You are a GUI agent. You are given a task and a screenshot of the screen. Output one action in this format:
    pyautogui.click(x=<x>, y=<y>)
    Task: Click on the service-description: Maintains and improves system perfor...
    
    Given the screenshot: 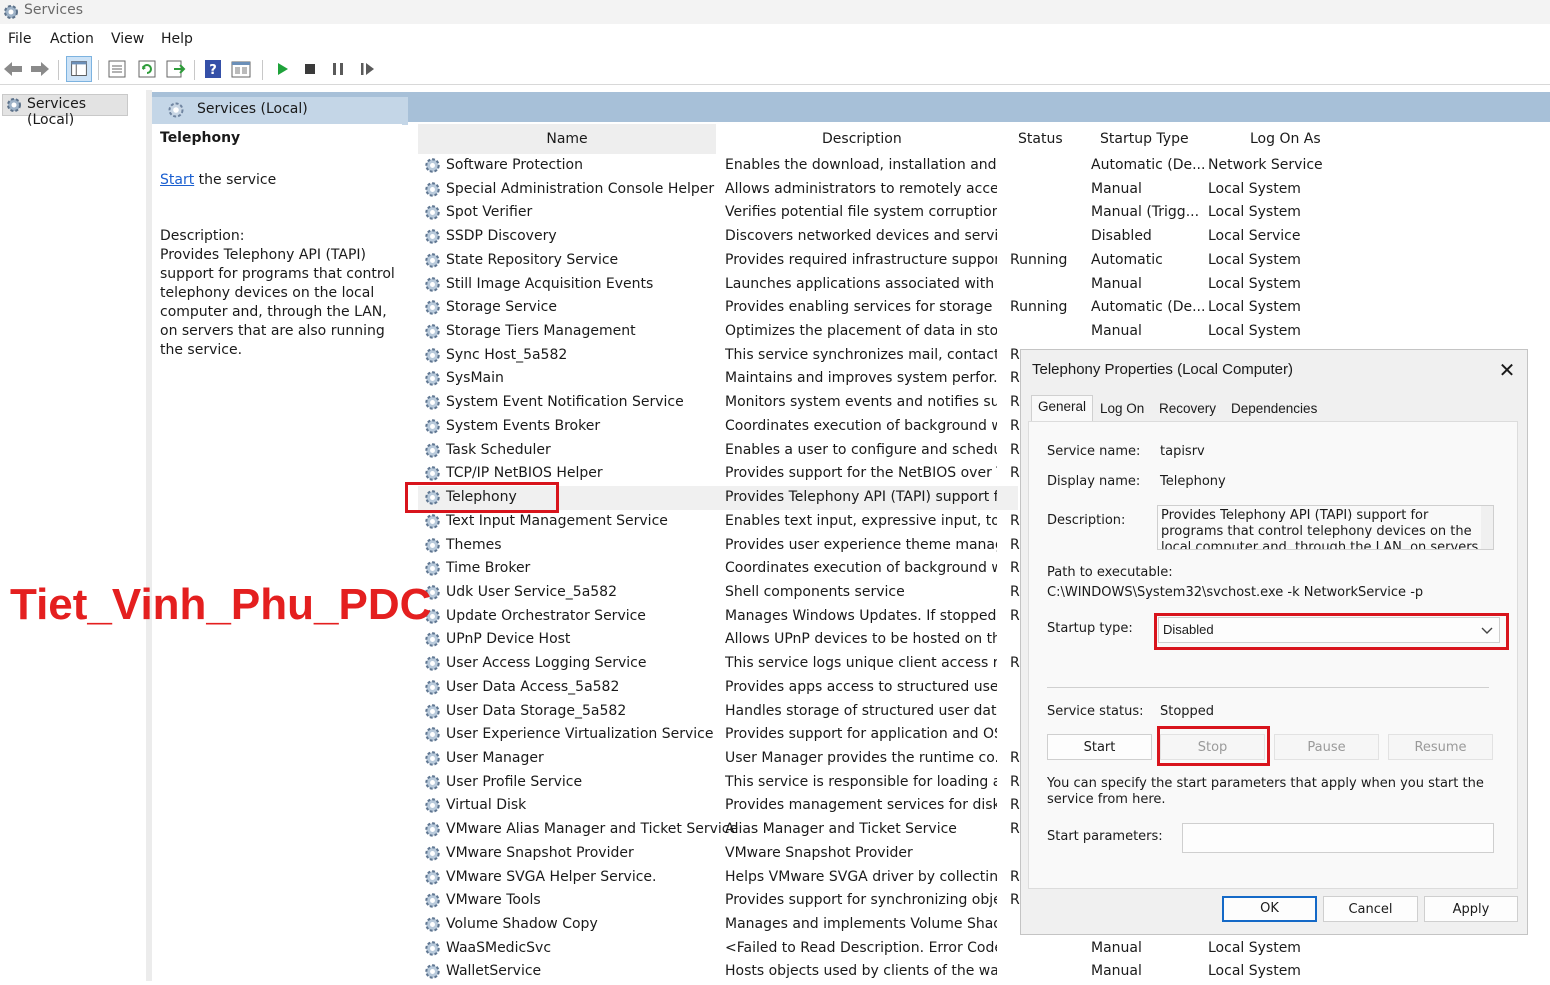 What is the action you would take?
    pyautogui.click(x=861, y=378)
    